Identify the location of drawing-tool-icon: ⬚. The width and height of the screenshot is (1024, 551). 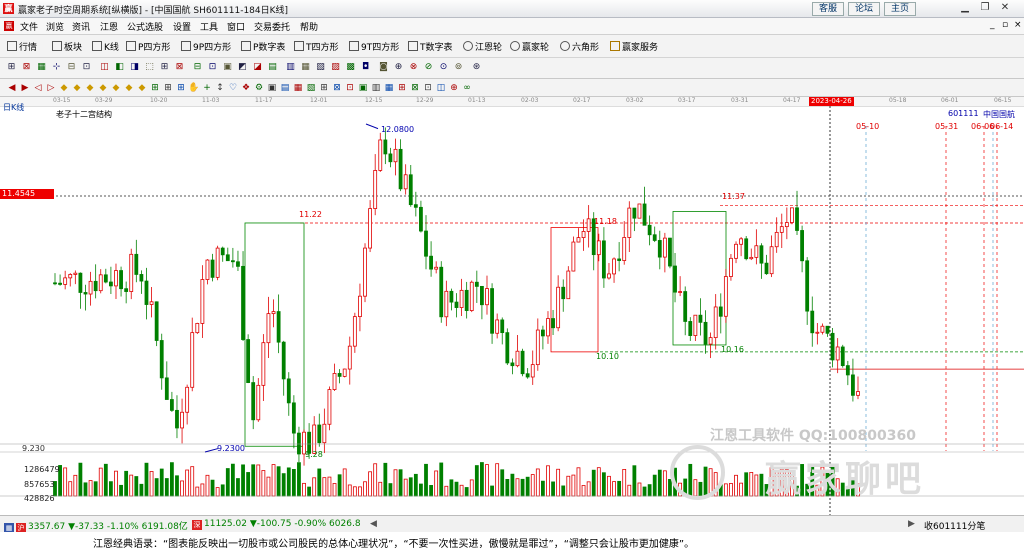
(149, 67).